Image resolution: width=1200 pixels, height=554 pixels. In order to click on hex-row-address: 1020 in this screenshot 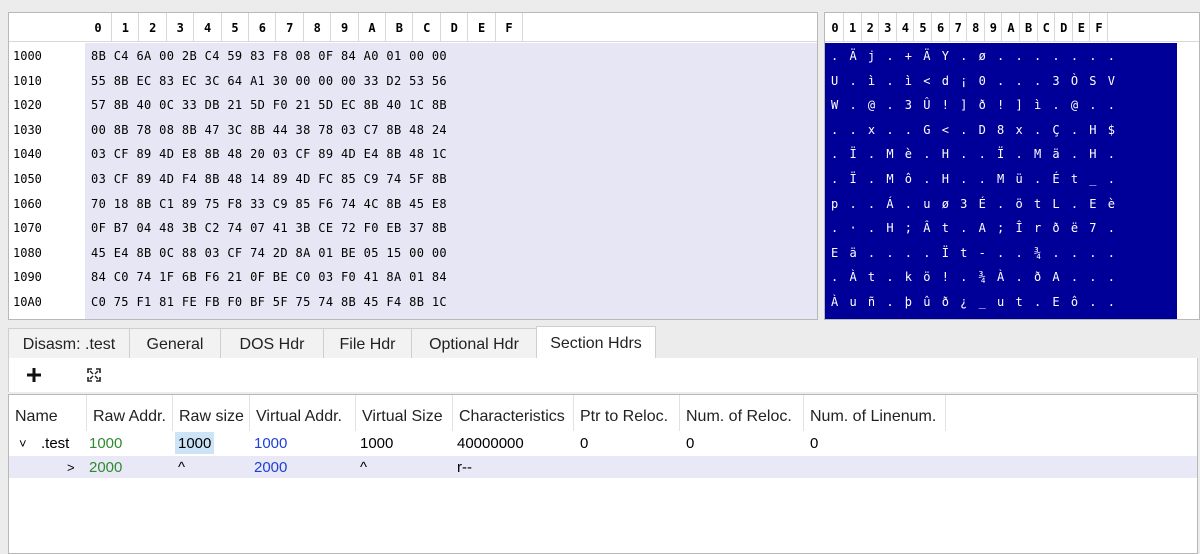, I will do `click(27, 105)`.